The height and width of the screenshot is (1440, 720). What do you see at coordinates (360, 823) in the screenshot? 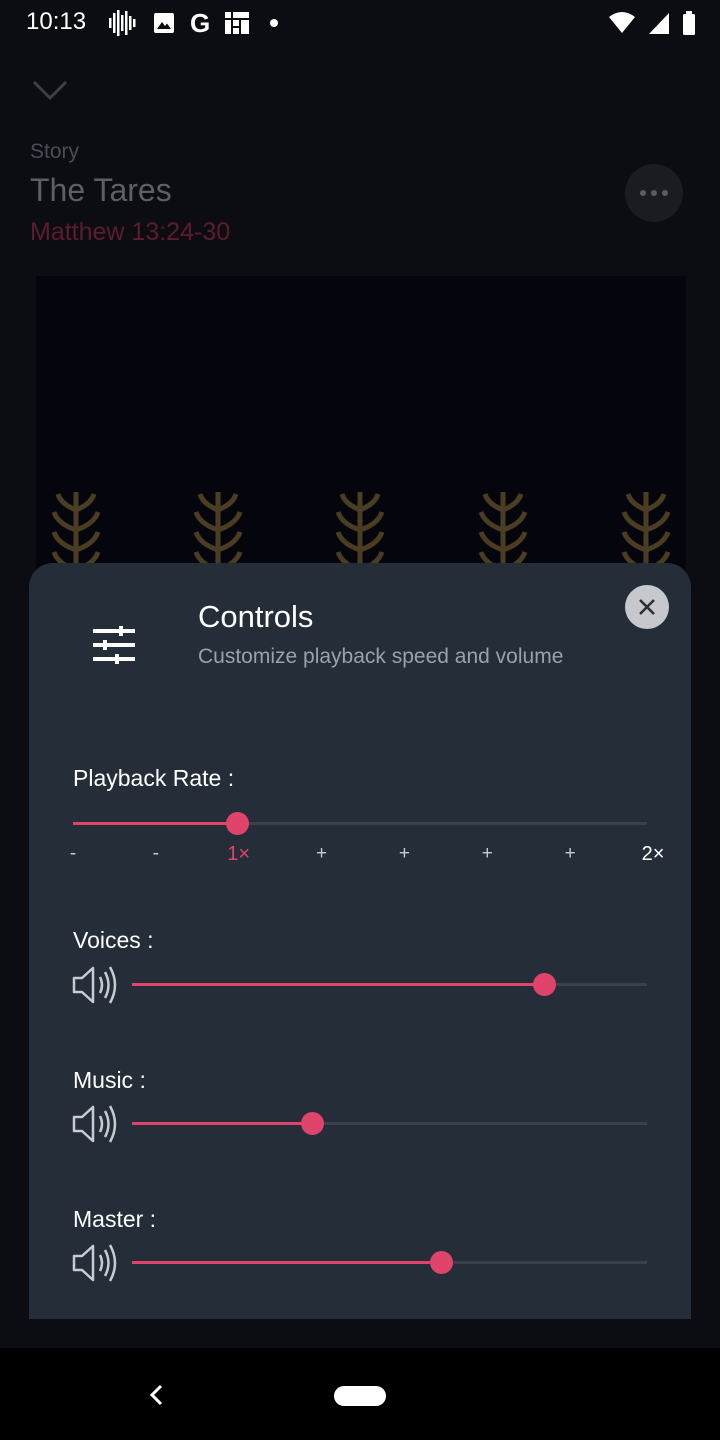
I see `playback-rate-slider` at bounding box center [360, 823].